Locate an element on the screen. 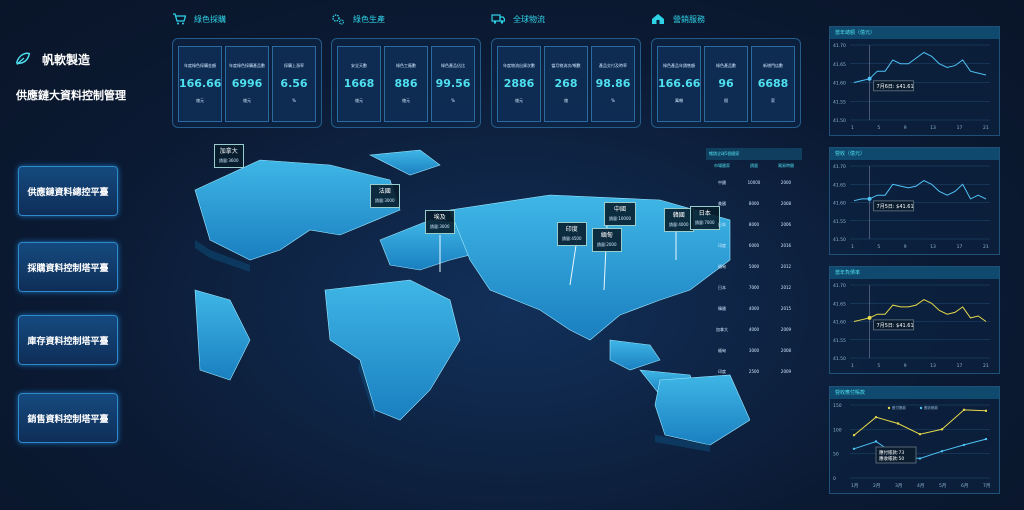  x-tick-label: 5月 is located at coordinates (942, 486).